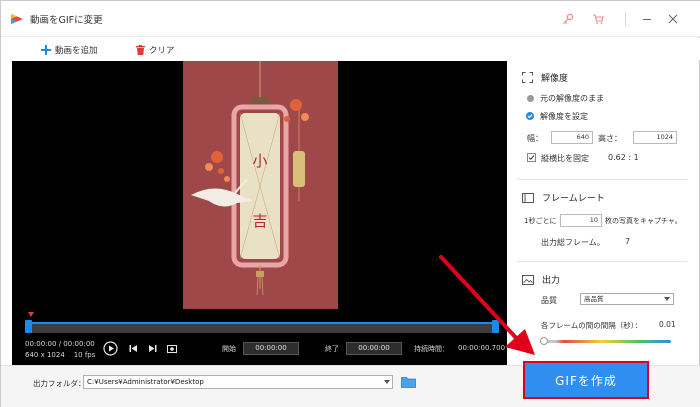  I want to click on resolution-title-text: 解像度, so click(555, 79).